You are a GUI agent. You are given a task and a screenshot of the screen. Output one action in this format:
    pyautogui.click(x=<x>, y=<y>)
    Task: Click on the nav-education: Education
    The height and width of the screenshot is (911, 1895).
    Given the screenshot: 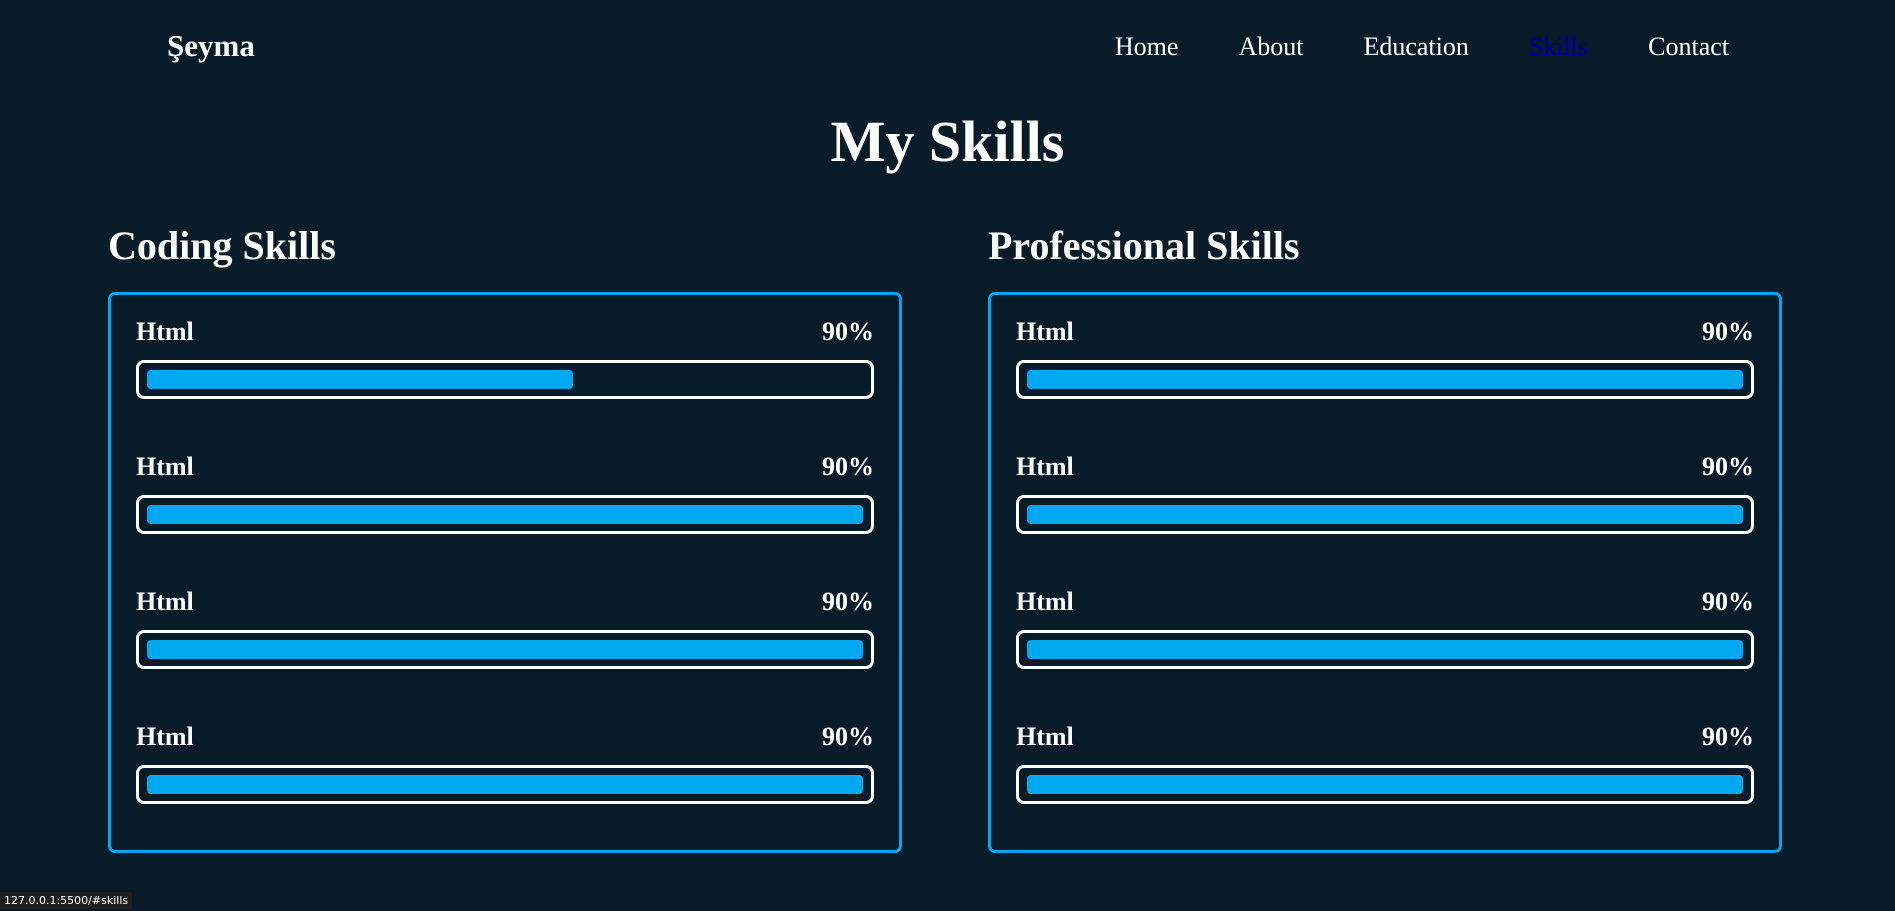 What is the action you would take?
    pyautogui.click(x=1415, y=47)
    